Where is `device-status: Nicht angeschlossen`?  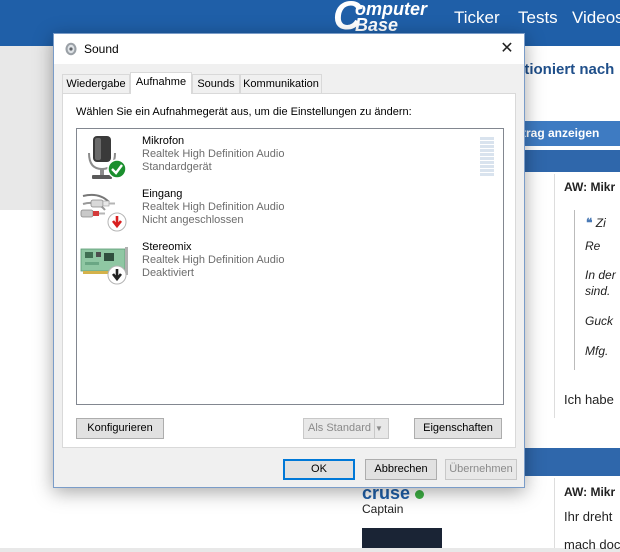 device-status: Nicht angeschlossen is located at coordinates (193, 220).